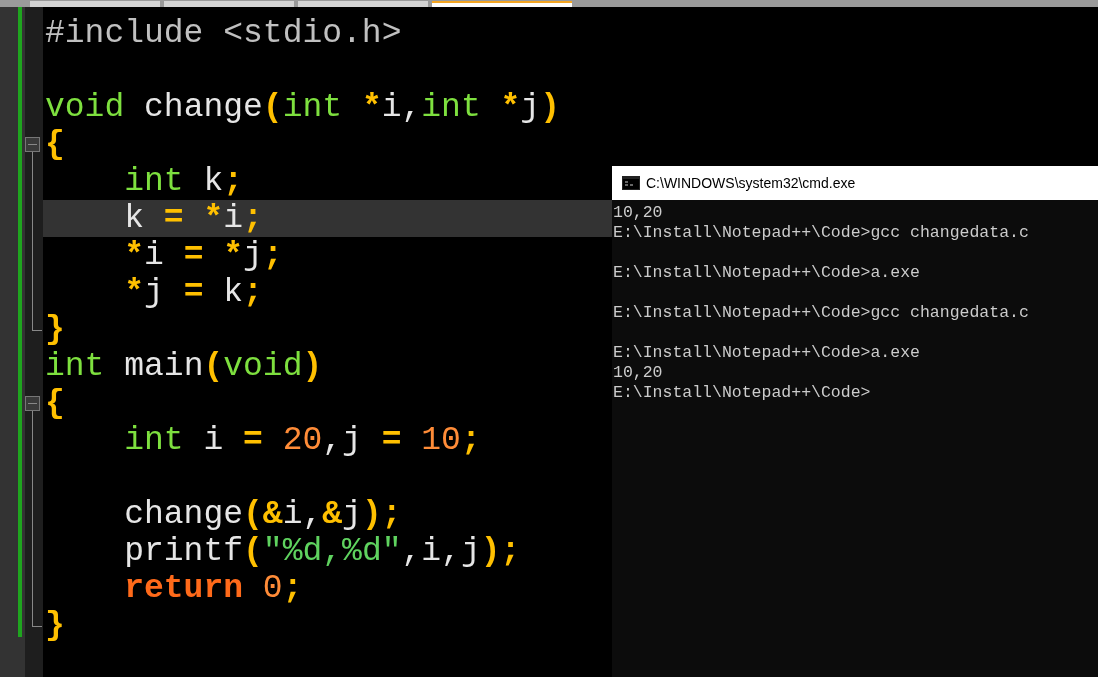 This screenshot has height=677, width=1098. What do you see at coordinates (322, 551) in the screenshot?
I see `code-line: printf("%d,%d",i,j);` at bounding box center [322, 551].